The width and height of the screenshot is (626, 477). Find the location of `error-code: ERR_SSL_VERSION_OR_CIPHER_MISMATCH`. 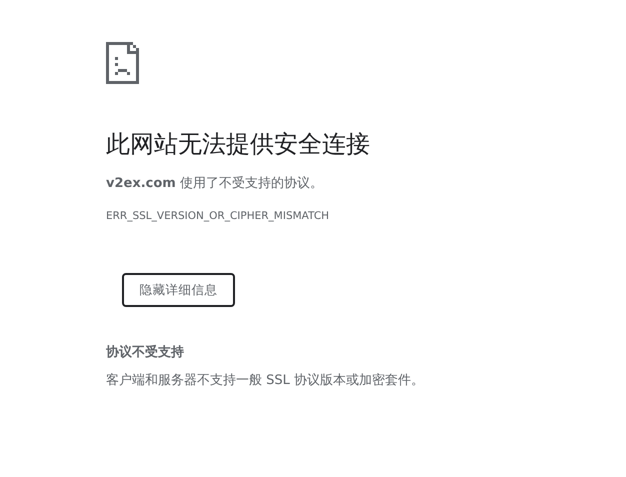

error-code: ERR_SSL_VERSION_OR_CIPHER_MISMATCH is located at coordinates (218, 216).